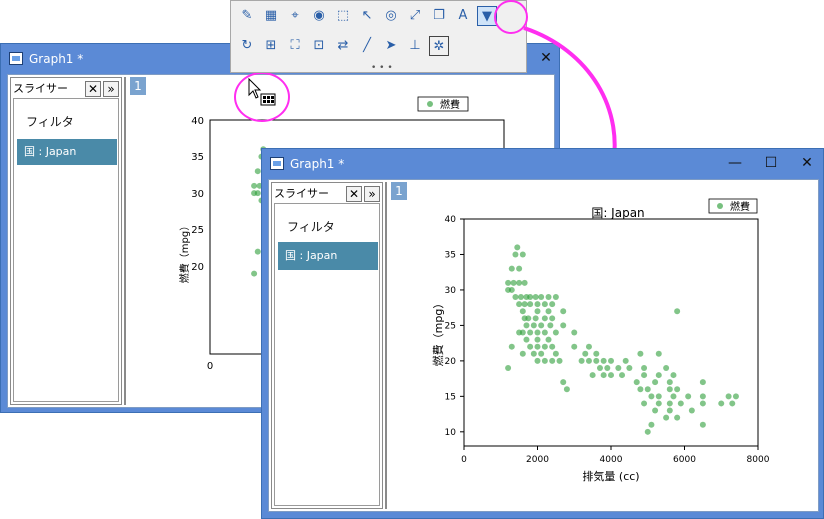 This screenshot has height=519, width=824. I want to click on fit-page-icon: ⛶, so click(295, 46).